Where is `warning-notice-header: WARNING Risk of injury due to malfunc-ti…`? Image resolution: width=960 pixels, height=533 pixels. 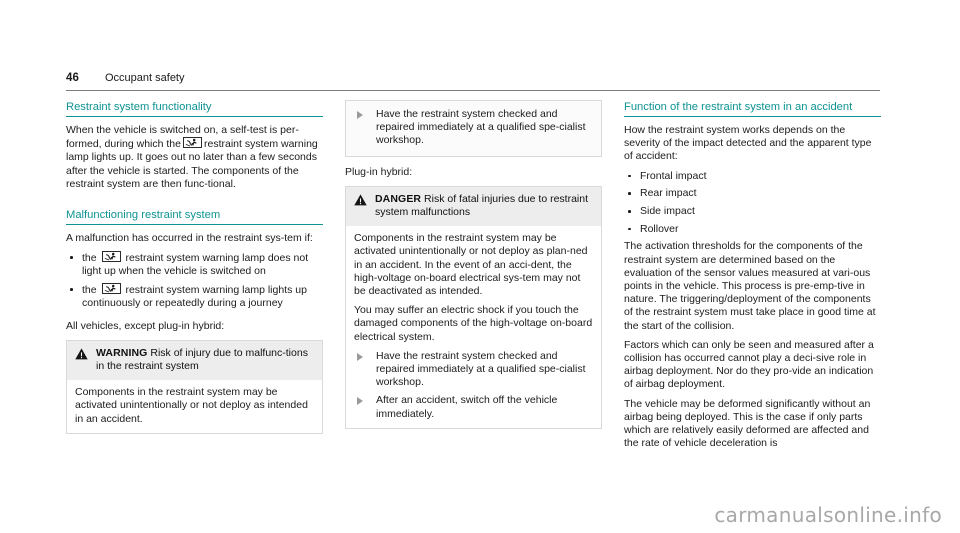 warning-notice-header: WARNING Risk of injury due to malfunc-ti… is located at coordinates (194, 360).